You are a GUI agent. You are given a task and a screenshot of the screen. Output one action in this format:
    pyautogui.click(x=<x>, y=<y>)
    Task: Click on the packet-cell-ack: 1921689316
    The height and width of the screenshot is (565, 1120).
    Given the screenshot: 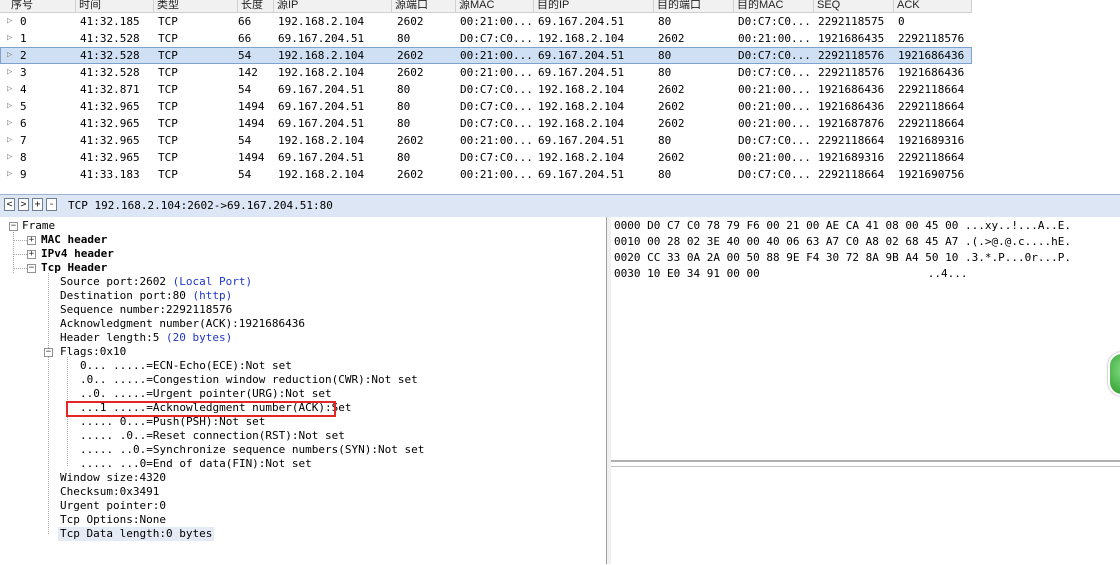 What is the action you would take?
    pyautogui.click(x=931, y=140)
    